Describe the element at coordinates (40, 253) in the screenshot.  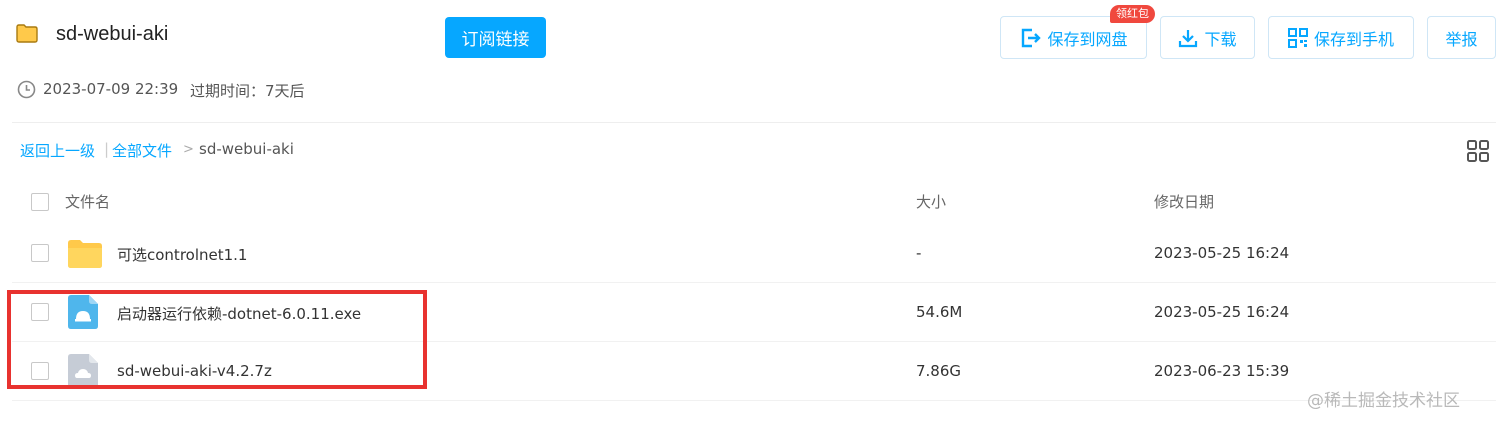
I see `row-checkbox` at that location.